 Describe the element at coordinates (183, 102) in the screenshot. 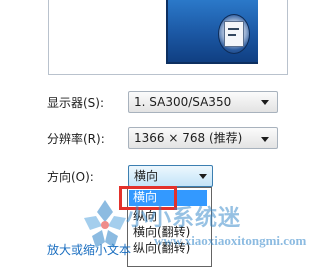

I see `display-value: 1. SA300/SA350` at that location.